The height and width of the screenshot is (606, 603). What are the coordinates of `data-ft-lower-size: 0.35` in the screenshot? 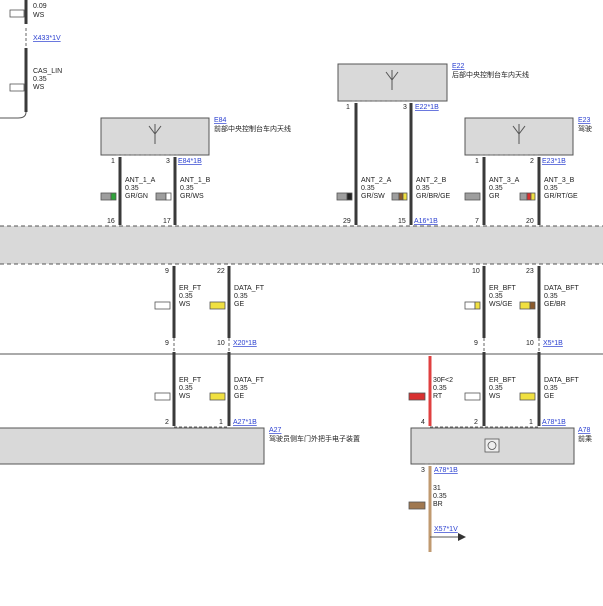 It's located at (241, 388).